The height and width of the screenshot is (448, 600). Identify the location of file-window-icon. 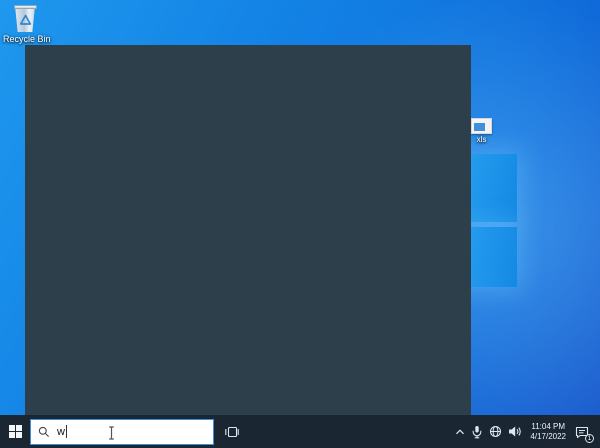
(481, 126).